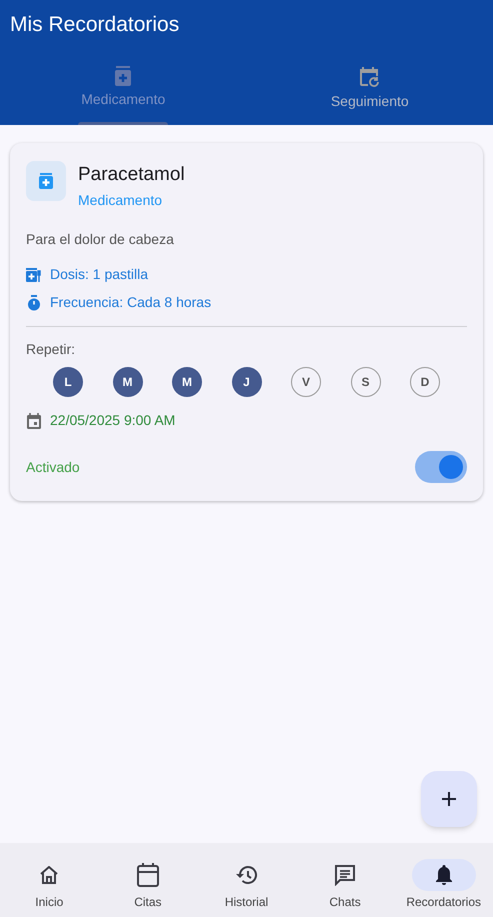  Describe the element at coordinates (345, 875) in the screenshot. I see `chat-icon` at that location.